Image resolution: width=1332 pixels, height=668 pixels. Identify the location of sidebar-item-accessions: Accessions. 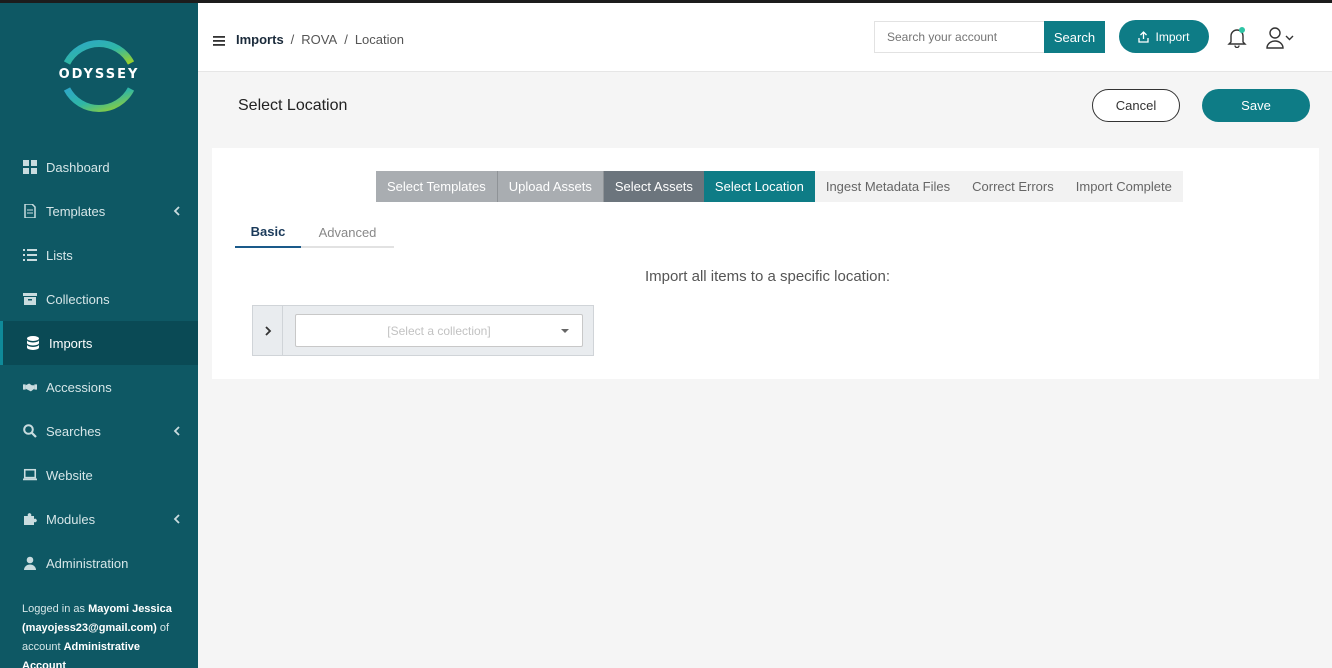
(99, 387).